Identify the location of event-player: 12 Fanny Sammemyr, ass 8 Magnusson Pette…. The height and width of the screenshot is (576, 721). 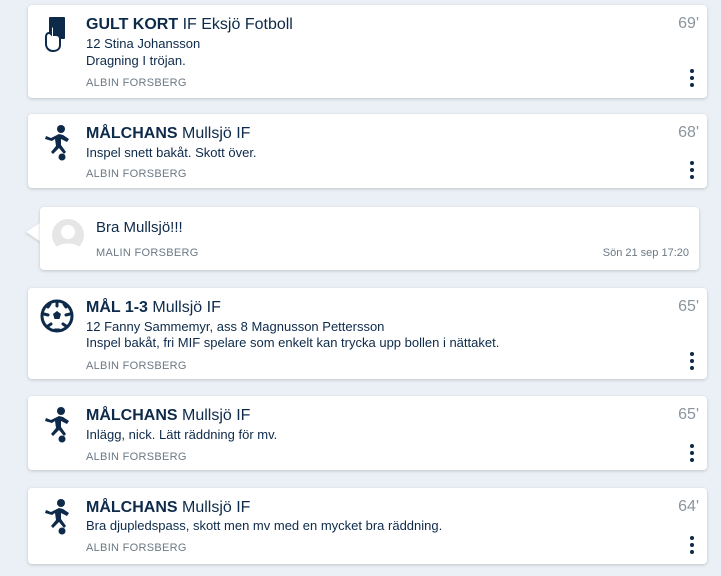
(235, 326).